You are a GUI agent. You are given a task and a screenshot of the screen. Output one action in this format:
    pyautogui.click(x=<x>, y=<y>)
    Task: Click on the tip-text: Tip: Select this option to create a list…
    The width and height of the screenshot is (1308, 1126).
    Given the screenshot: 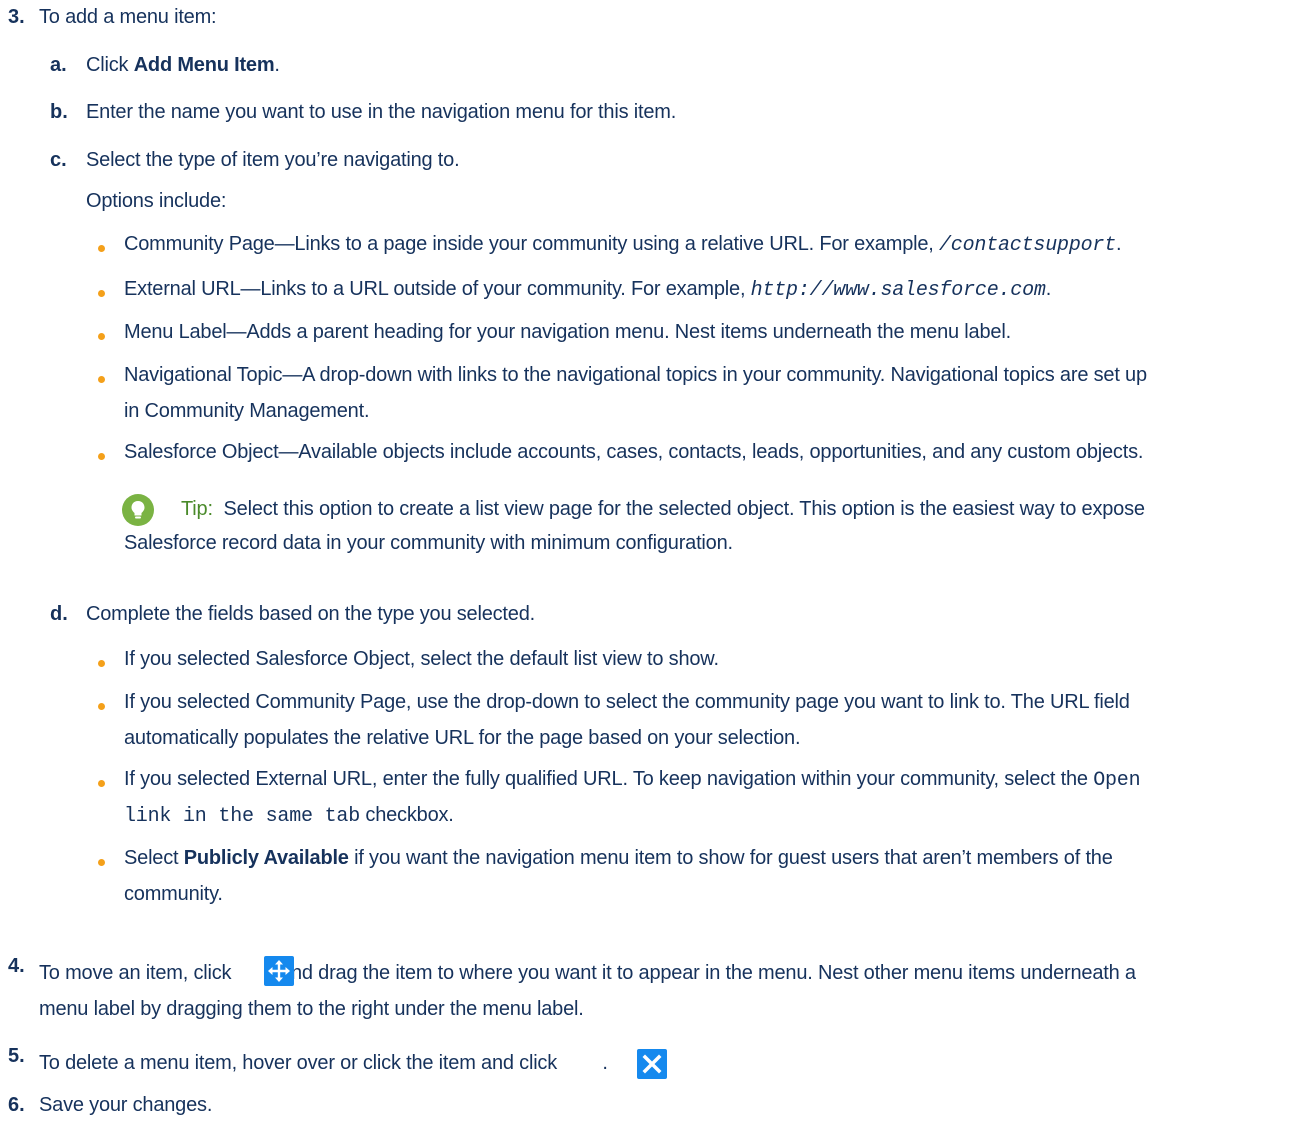 What is the action you would take?
    pyautogui.click(x=663, y=509)
    